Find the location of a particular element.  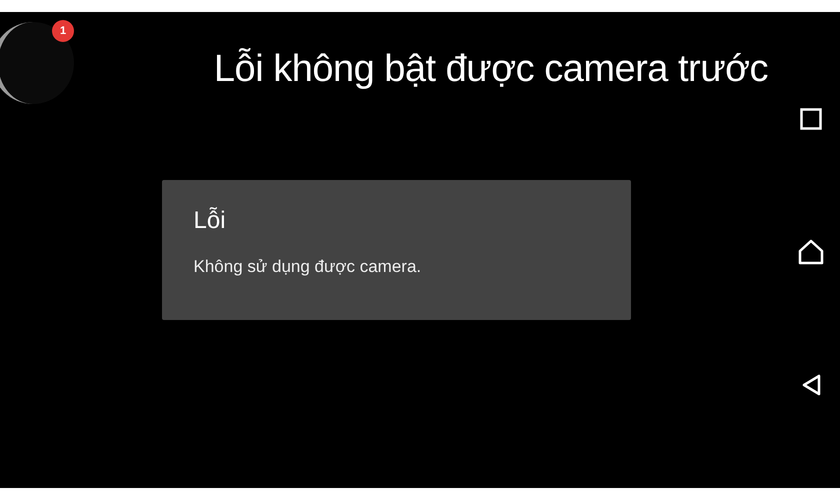

dialog-title: Lỗi is located at coordinates (210, 221).